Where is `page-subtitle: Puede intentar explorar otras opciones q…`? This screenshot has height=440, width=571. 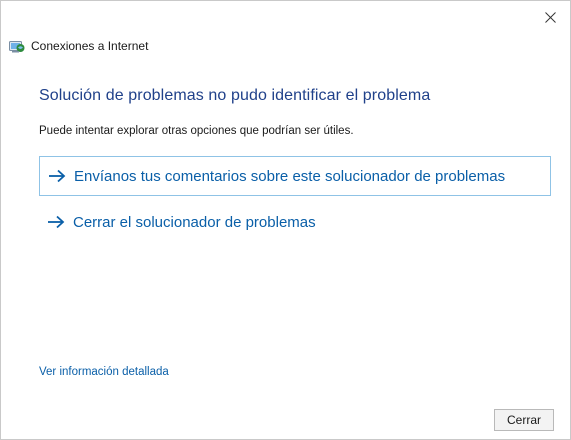 page-subtitle: Puede intentar explorar otras opciones q… is located at coordinates (196, 131).